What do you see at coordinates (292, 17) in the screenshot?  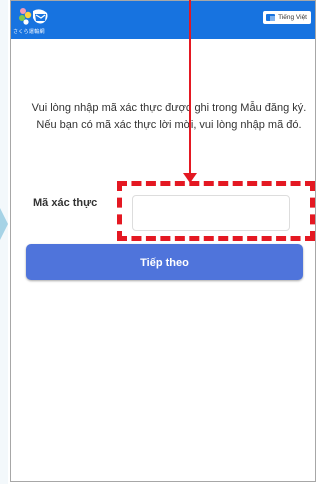 I see `language-button-label: Tiếng Việt` at bounding box center [292, 17].